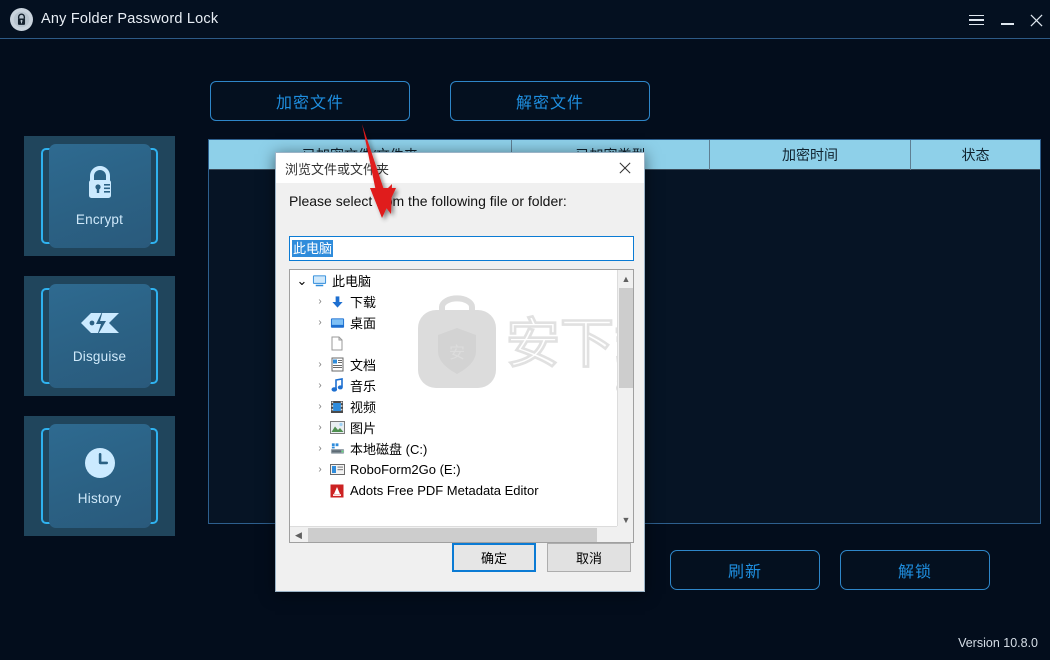 The width and height of the screenshot is (1050, 660). Describe the element at coordinates (363, 428) in the screenshot. I see `tree-item-label: 图片` at that location.